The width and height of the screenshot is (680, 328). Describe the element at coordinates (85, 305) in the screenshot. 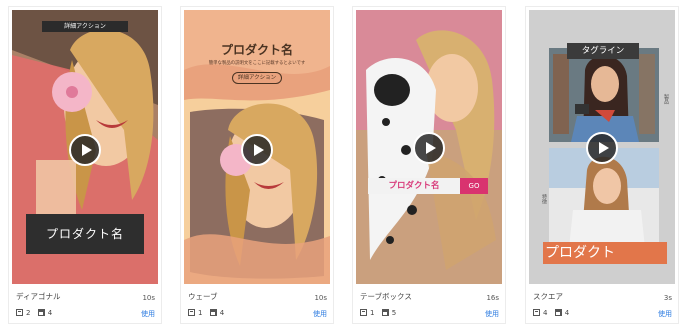

I see `template-info: ディアゴナル 10s 2 4 使用` at that location.